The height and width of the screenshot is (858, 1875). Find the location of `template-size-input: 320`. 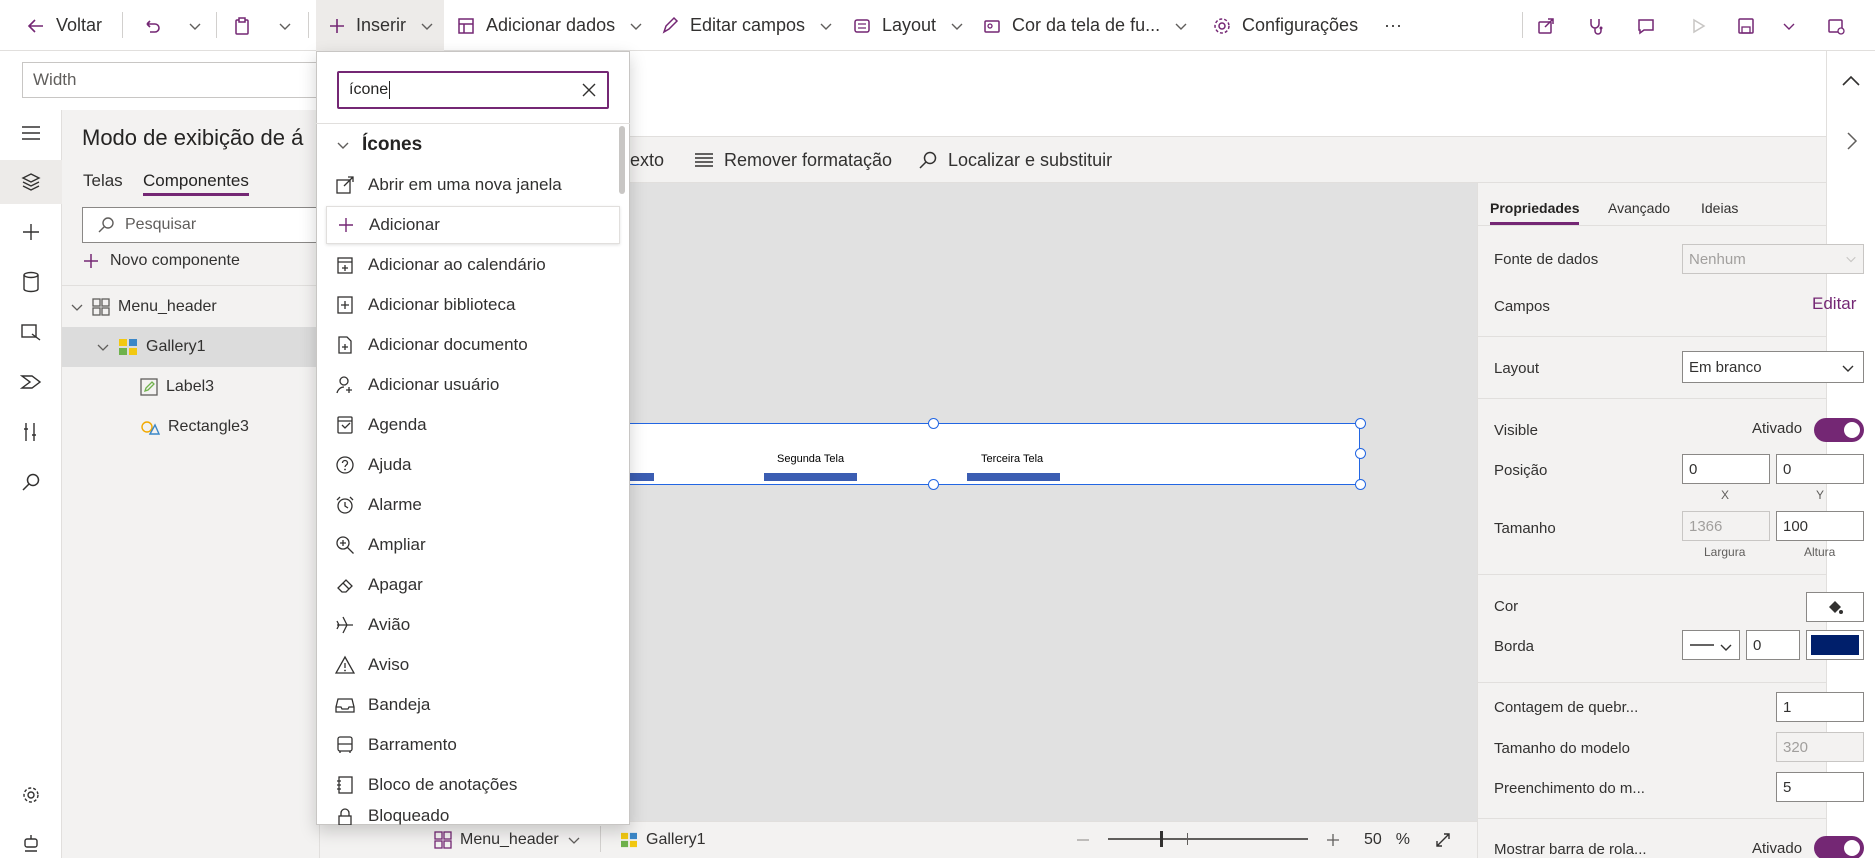

template-size-input: 320 is located at coordinates (1820, 747).